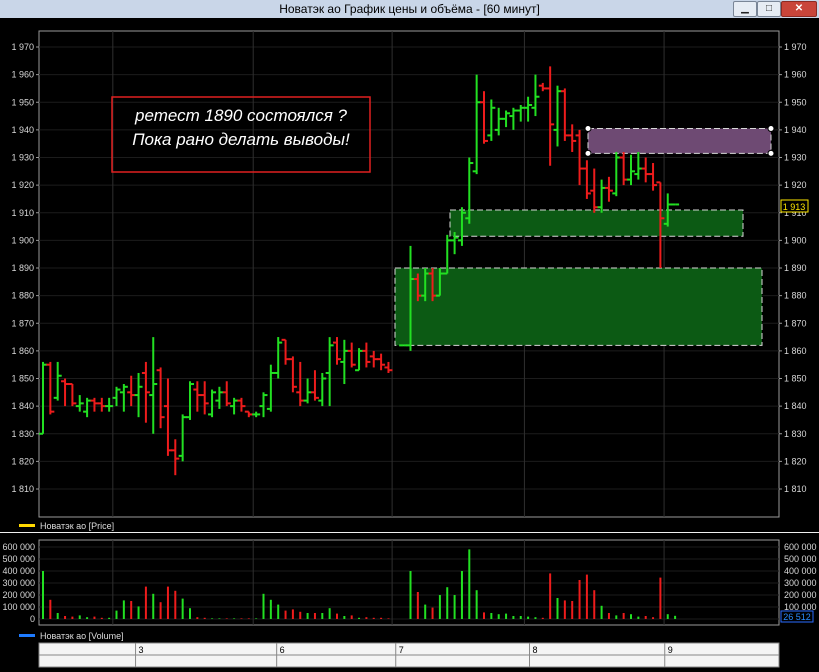  What do you see at coordinates (27, 525) in the screenshot?
I see `price-legend-swatch` at bounding box center [27, 525].